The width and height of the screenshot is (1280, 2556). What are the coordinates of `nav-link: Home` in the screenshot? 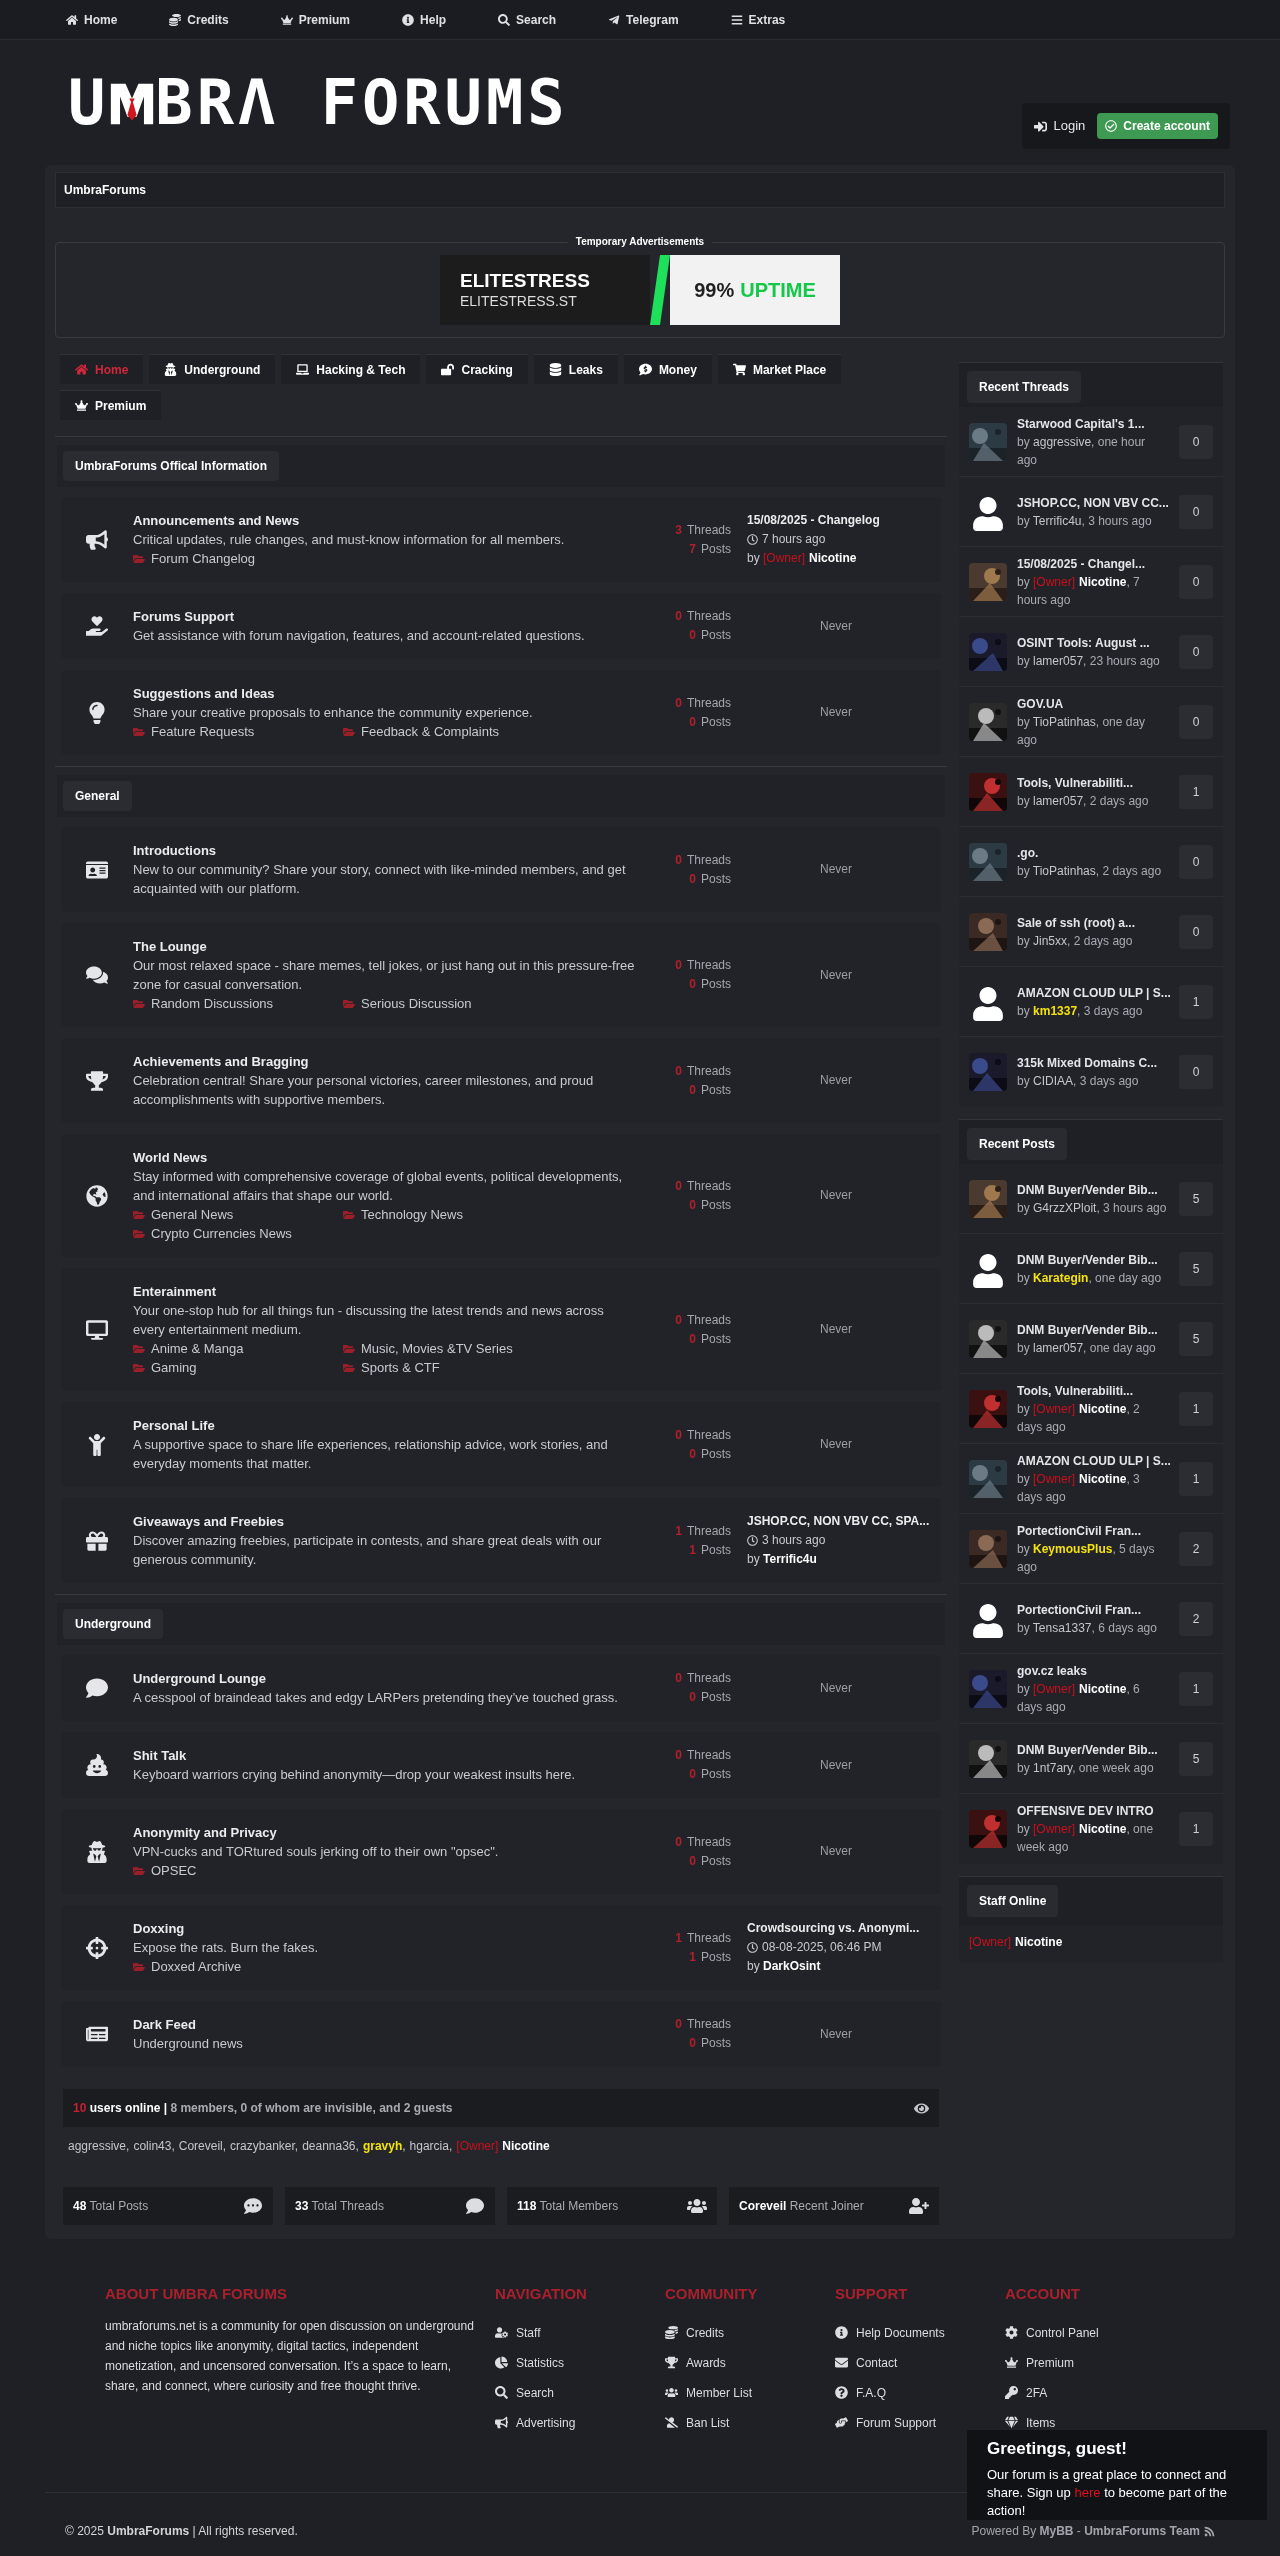 It's located at (92, 19).